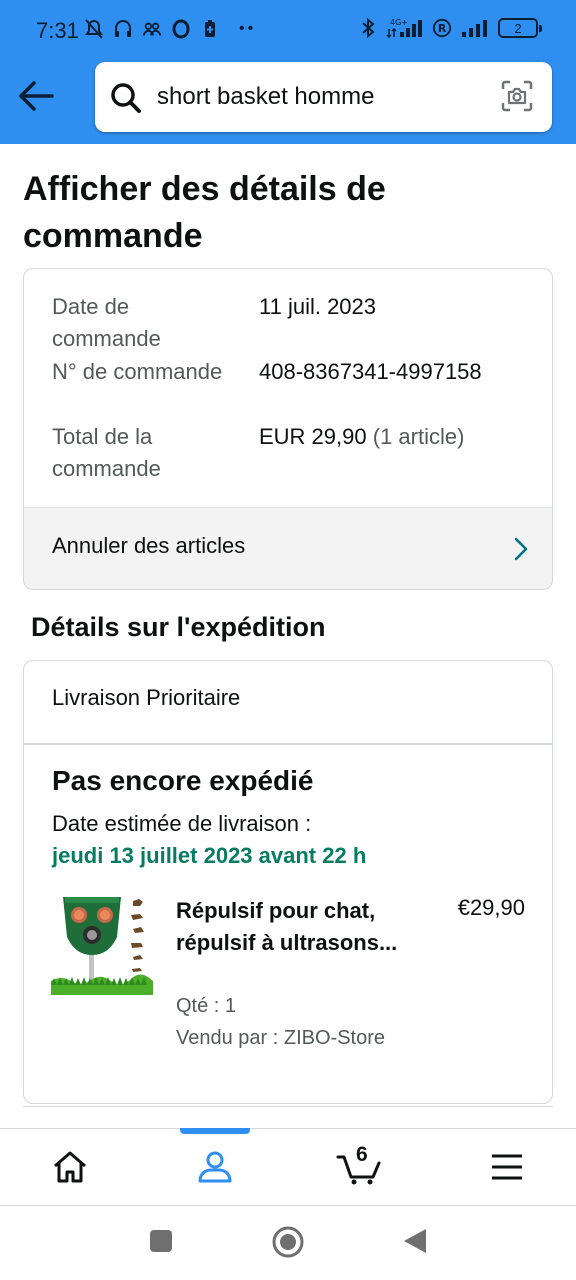  I want to click on search-bar: short basket homme, so click(323, 97).